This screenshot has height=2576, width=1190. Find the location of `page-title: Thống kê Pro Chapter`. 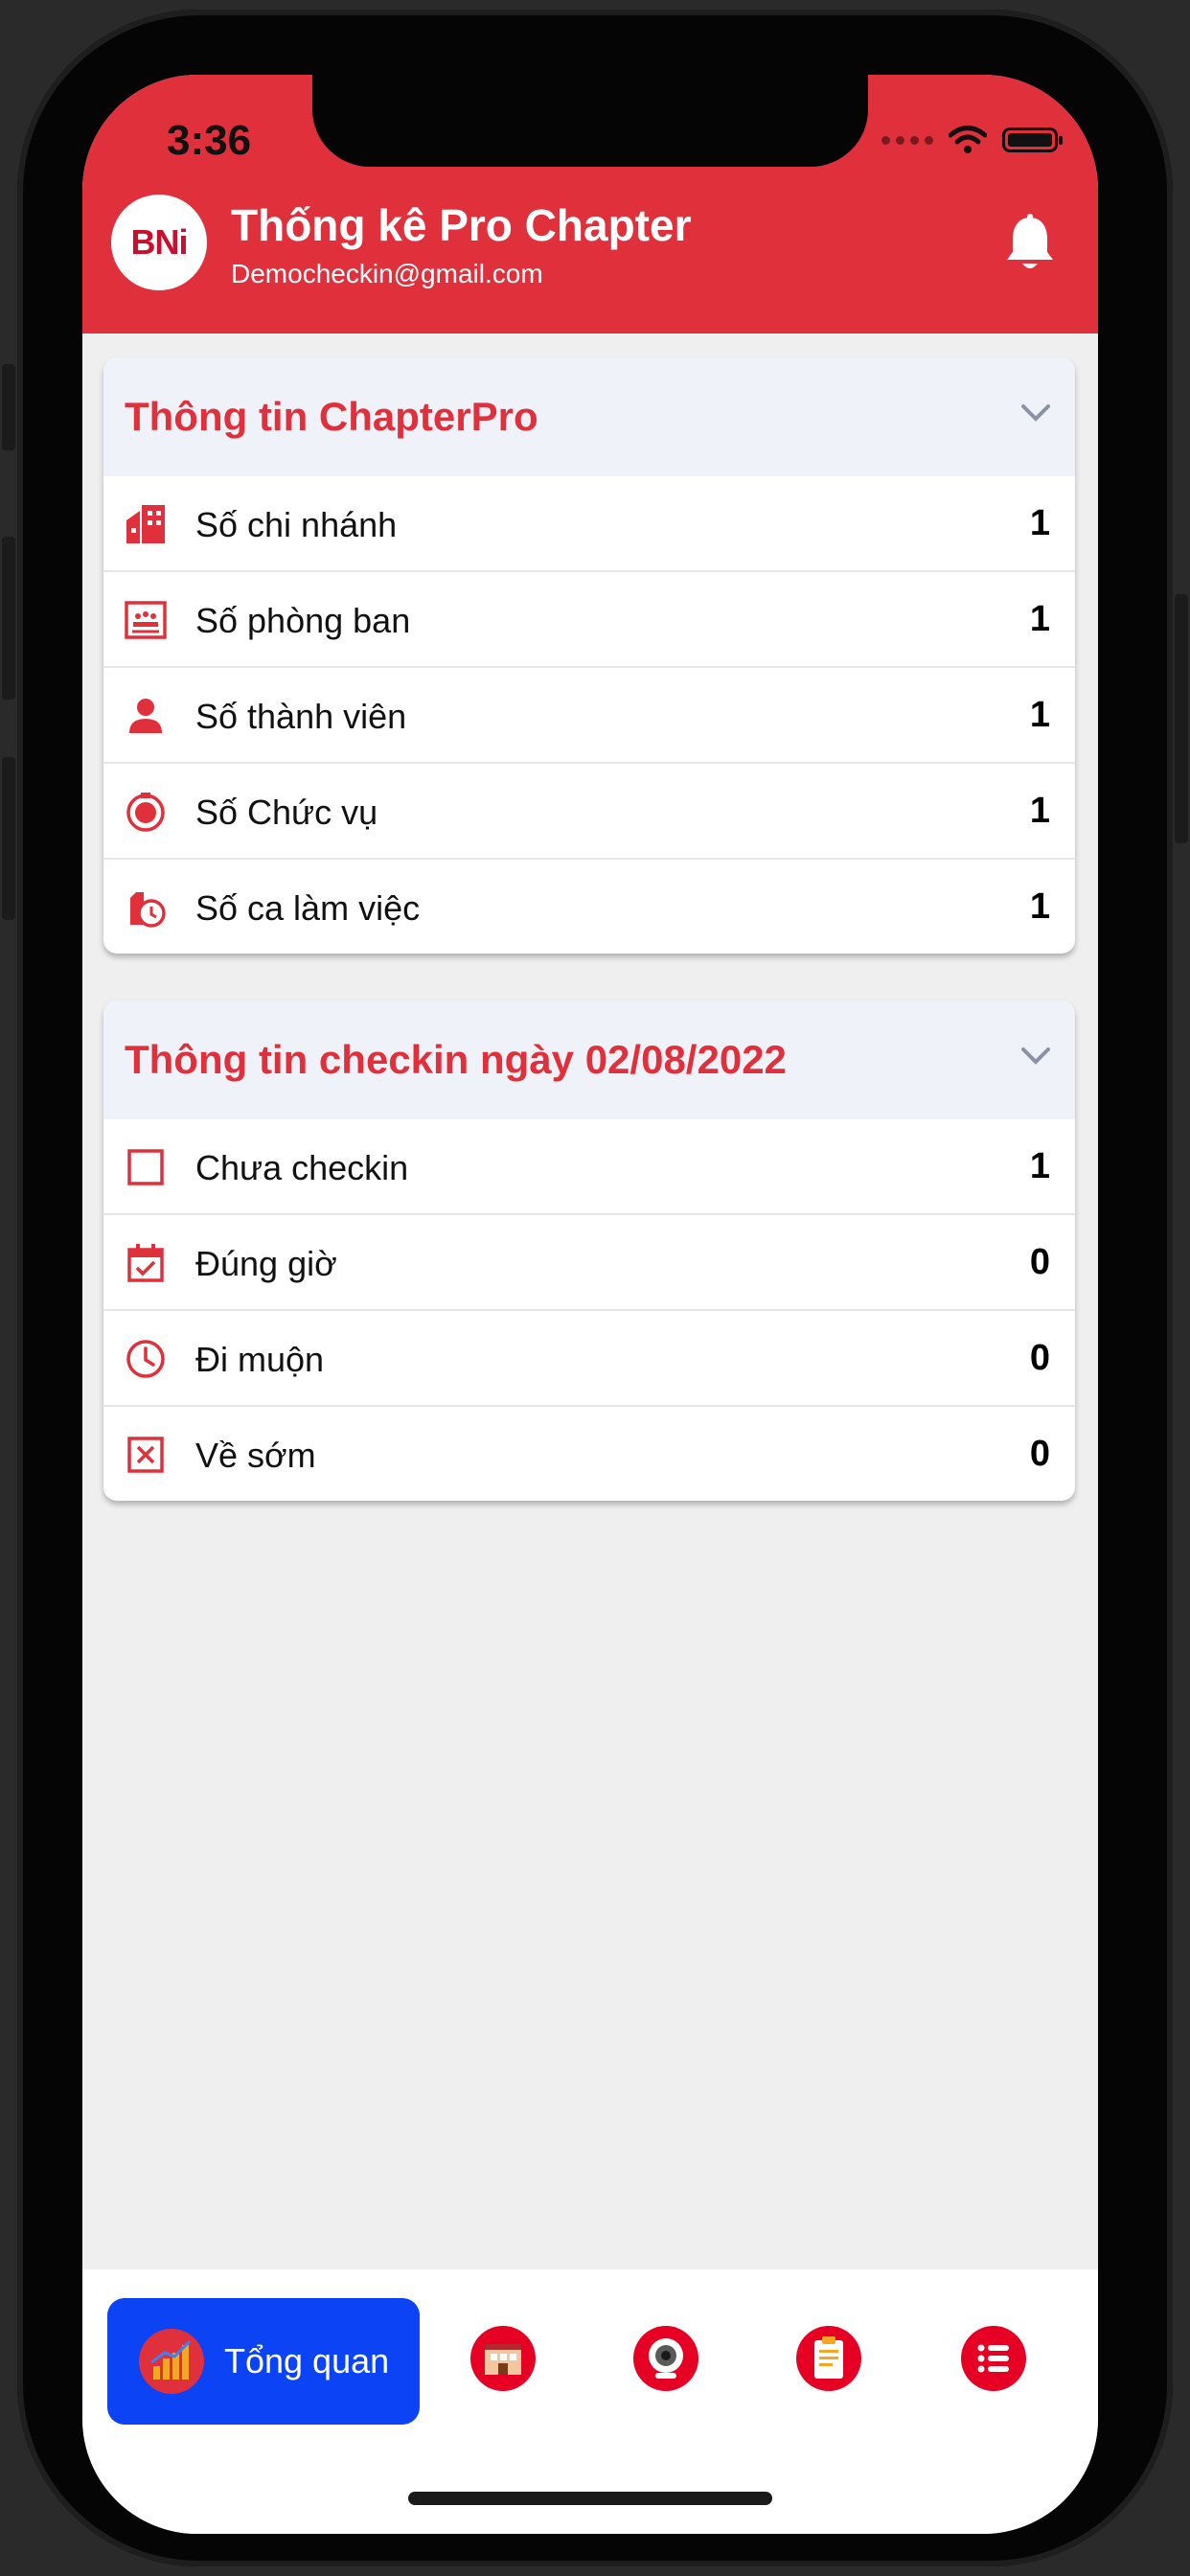

page-title: Thống kê Pro Chapter is located at coordinates (461, 225).